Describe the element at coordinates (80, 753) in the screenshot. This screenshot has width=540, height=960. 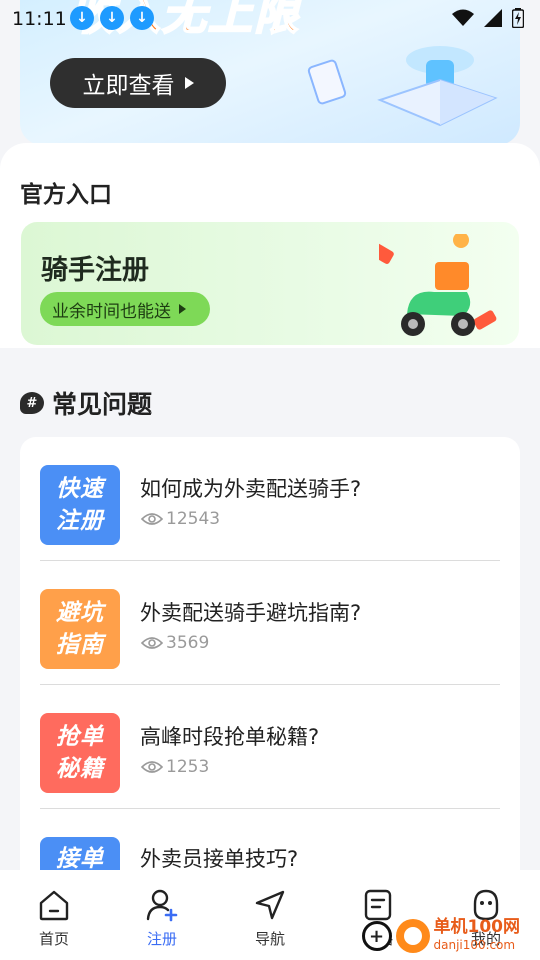
I see `faq-tag: 抢单 秘籍` at that location.